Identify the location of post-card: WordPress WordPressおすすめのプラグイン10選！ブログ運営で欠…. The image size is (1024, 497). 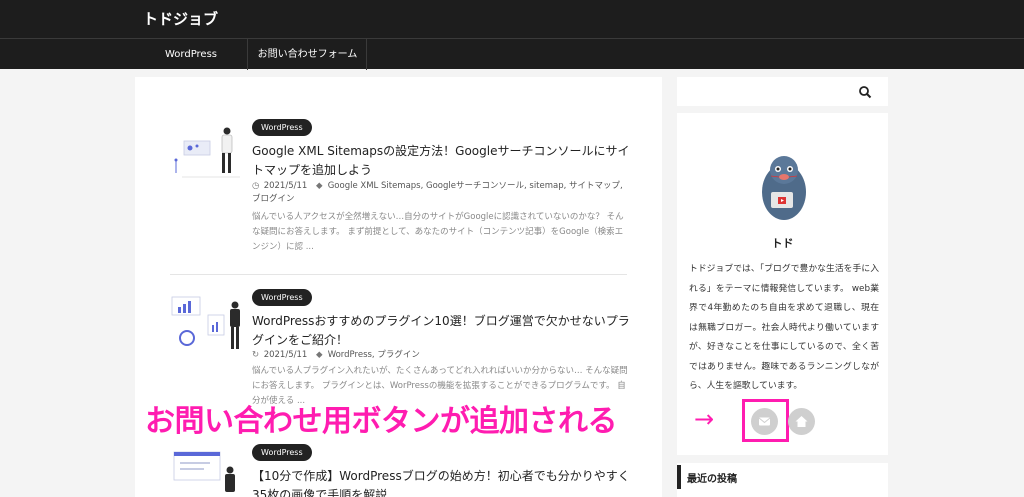
(400, 349).